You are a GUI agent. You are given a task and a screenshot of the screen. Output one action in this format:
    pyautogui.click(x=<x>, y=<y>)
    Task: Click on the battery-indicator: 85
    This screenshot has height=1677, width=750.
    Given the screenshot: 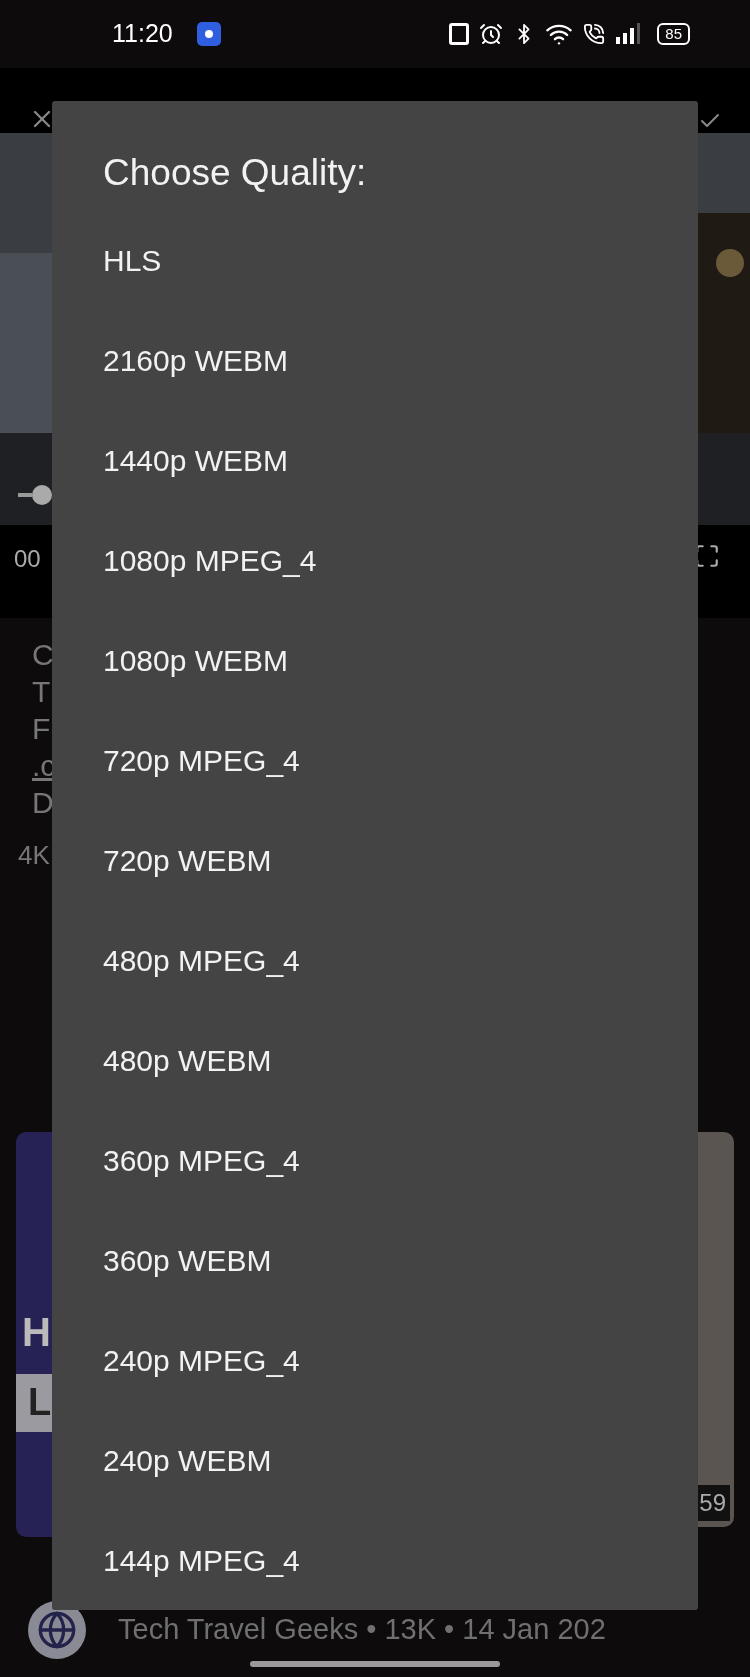 What is the action you would take?
    pyautogui.click(x=673, y=34)
    